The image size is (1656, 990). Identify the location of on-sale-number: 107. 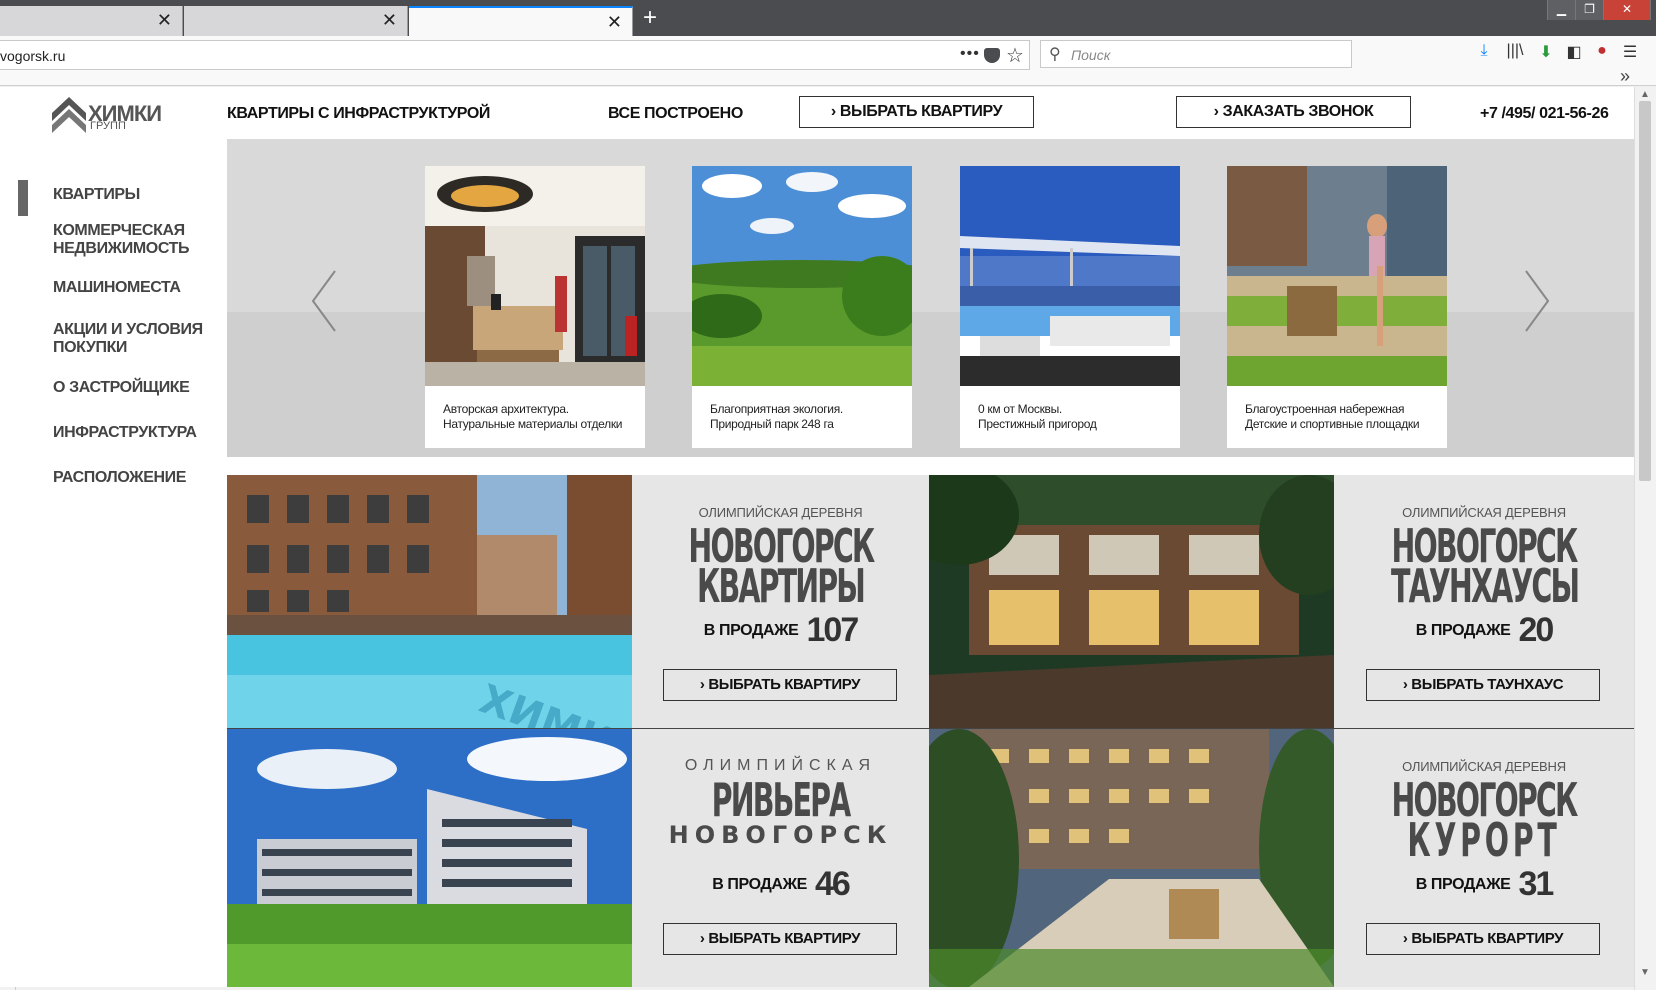
(833, 630).